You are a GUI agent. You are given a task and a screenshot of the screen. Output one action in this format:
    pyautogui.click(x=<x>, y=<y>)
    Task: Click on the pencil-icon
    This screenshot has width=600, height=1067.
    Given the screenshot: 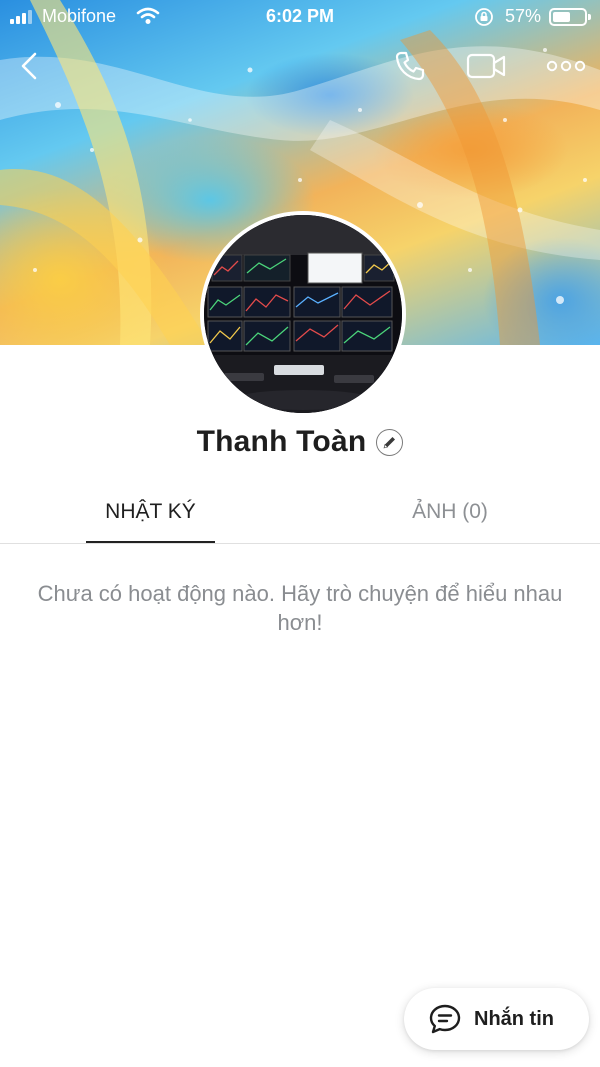 What is the action you would take?
    pyautogui.click(x=390, y=442)
    